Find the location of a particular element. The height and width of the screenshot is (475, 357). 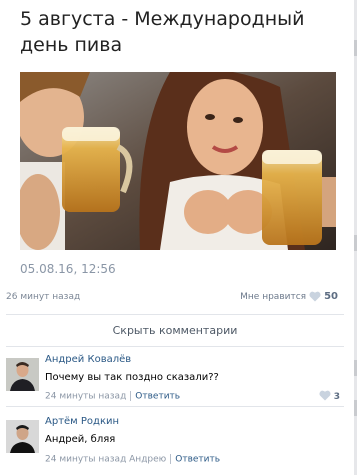

like-count: 50 is located at coordinates (331, 296).